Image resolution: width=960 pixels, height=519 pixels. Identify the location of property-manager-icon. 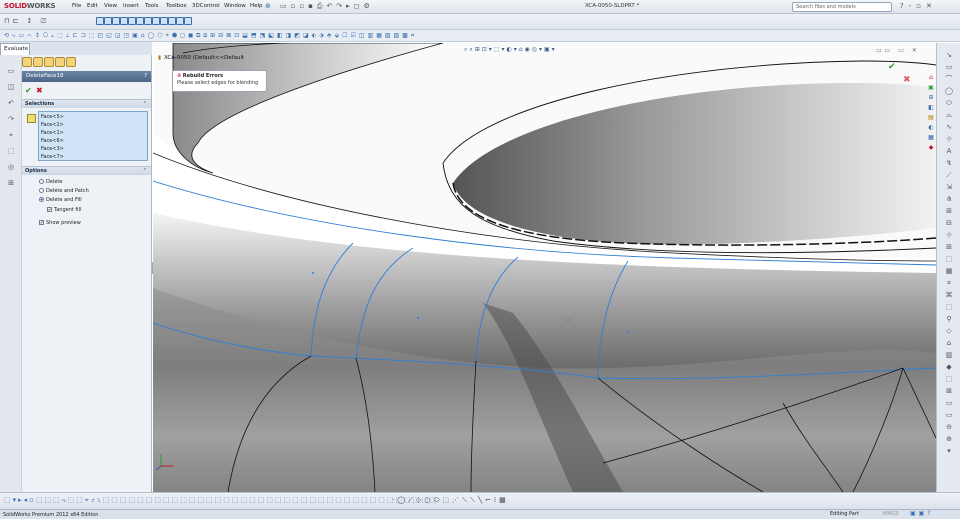
(38, 62).